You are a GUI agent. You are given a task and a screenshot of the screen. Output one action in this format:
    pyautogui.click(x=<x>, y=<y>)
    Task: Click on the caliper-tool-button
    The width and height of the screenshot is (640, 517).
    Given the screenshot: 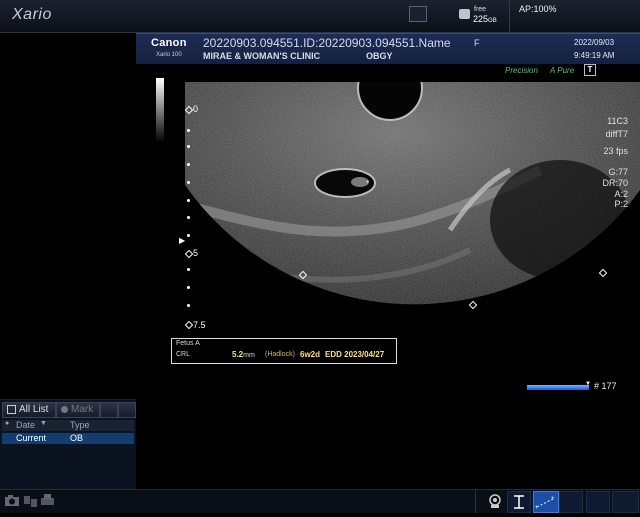 What is the action you would take?
    pyautogui.click(x=519, y=502)
    